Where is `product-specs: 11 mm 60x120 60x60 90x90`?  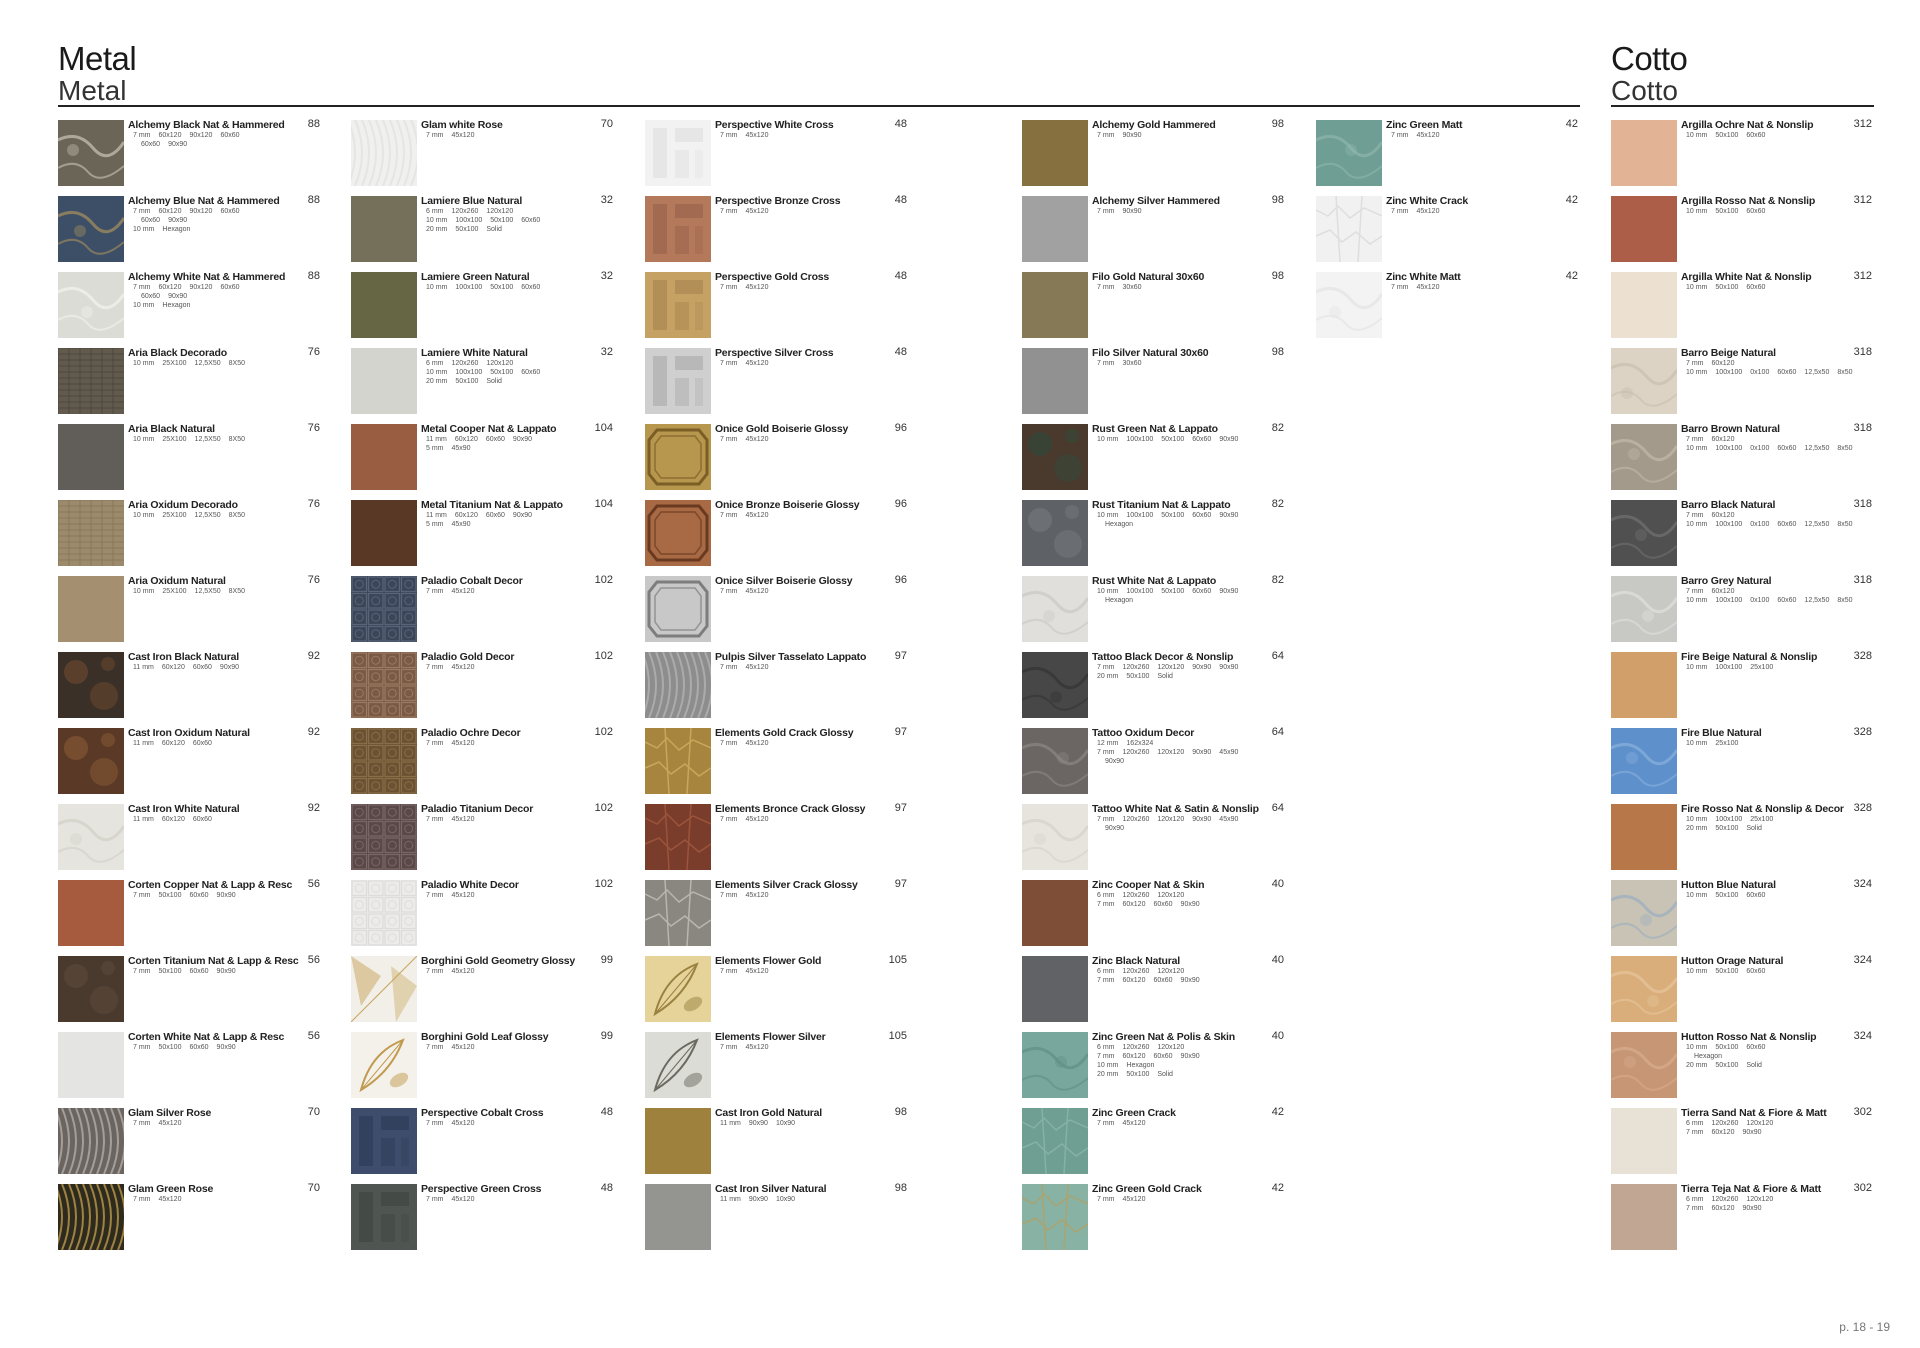
product-specs: 11 mm 60x120 60x60 90x90 is located at coordinates (190, 667).